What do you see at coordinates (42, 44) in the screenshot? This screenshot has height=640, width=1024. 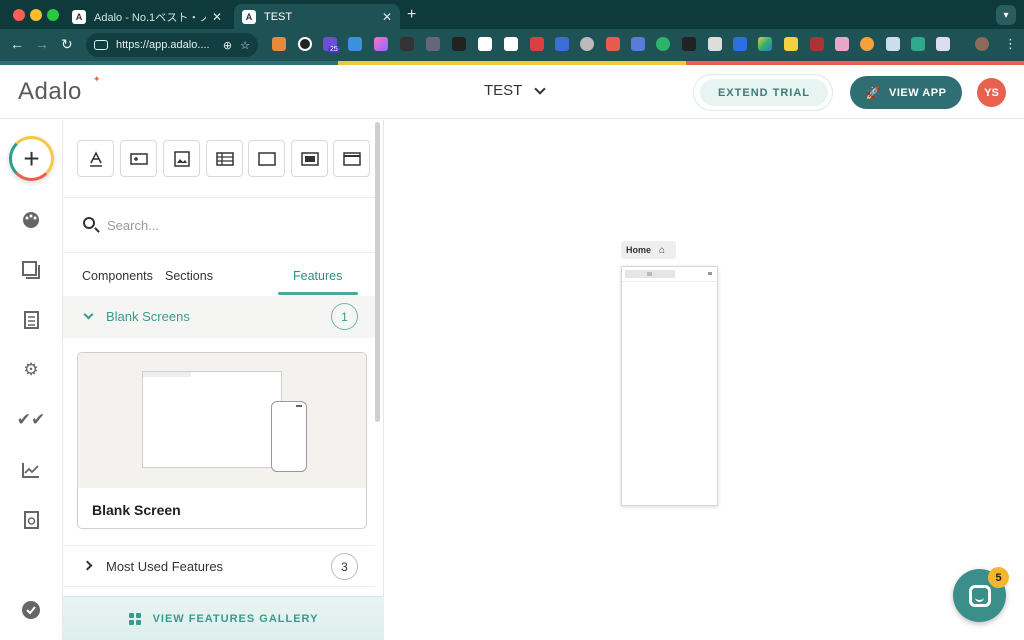 I see `forward-arrow-icon: →` at bounding box center [42, 44].